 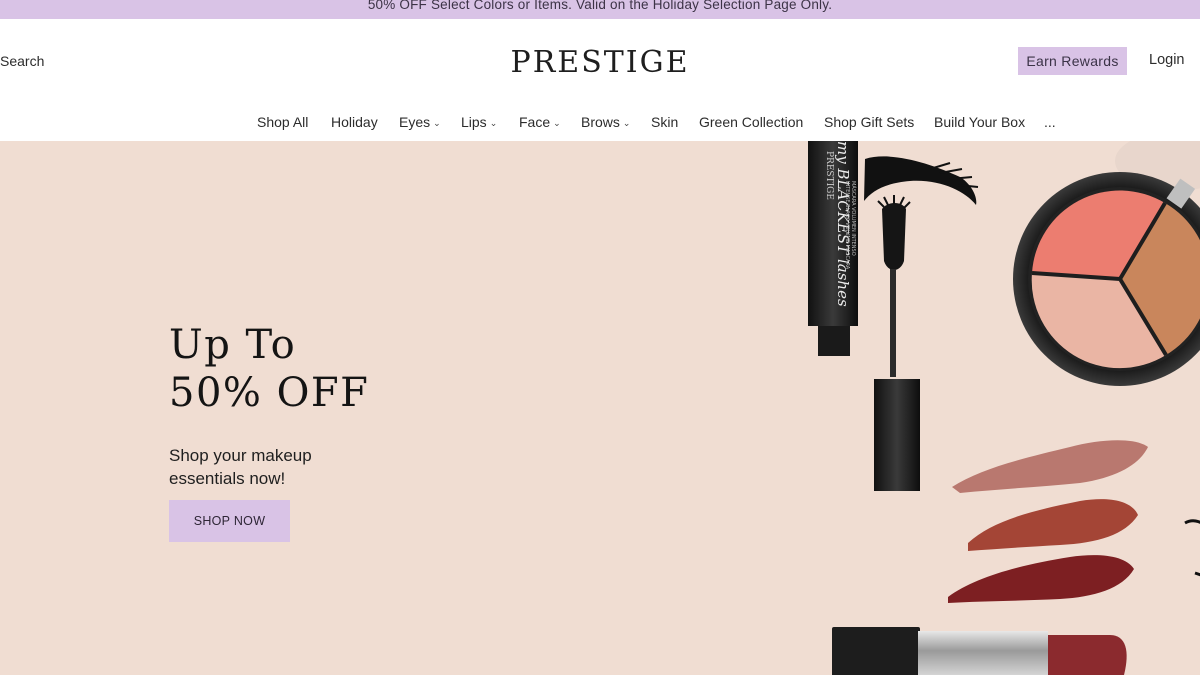 What do you see at coordinates (1192, 548) in the screenshot?
I see `eyeliner-stroke` at bounding box center [1192, 548].